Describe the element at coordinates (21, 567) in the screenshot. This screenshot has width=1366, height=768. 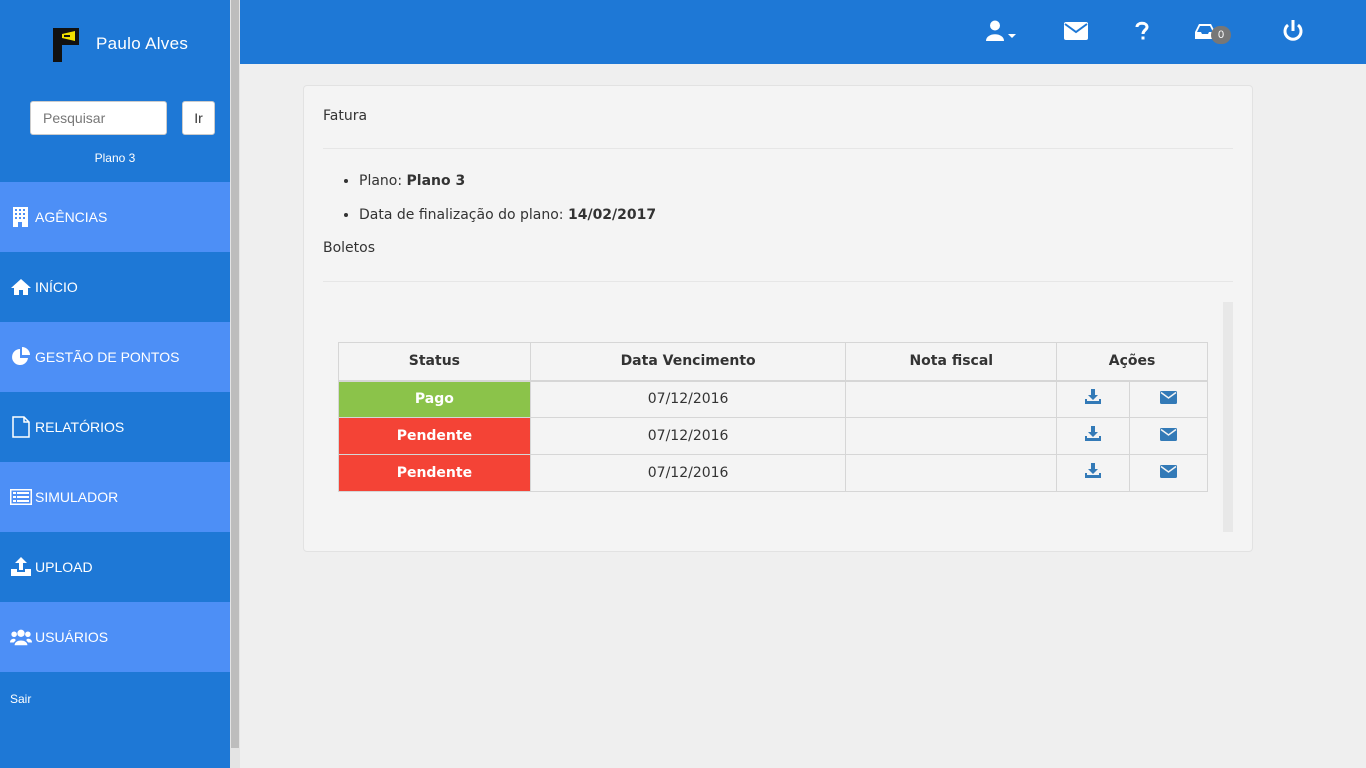
I see `upload-icon` at that location.